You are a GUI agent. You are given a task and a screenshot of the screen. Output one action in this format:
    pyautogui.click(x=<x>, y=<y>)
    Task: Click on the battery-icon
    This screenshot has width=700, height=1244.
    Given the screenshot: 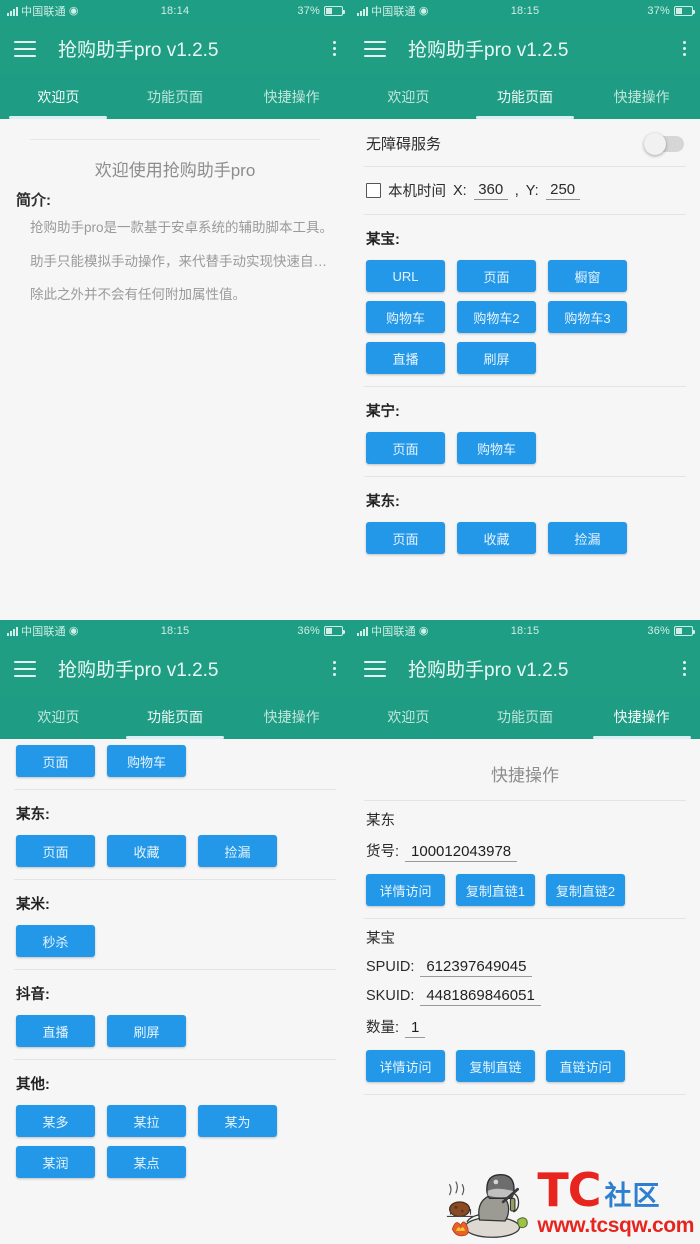 What is the action you would take?
    pyautogui.click(x=334, y=631)
    